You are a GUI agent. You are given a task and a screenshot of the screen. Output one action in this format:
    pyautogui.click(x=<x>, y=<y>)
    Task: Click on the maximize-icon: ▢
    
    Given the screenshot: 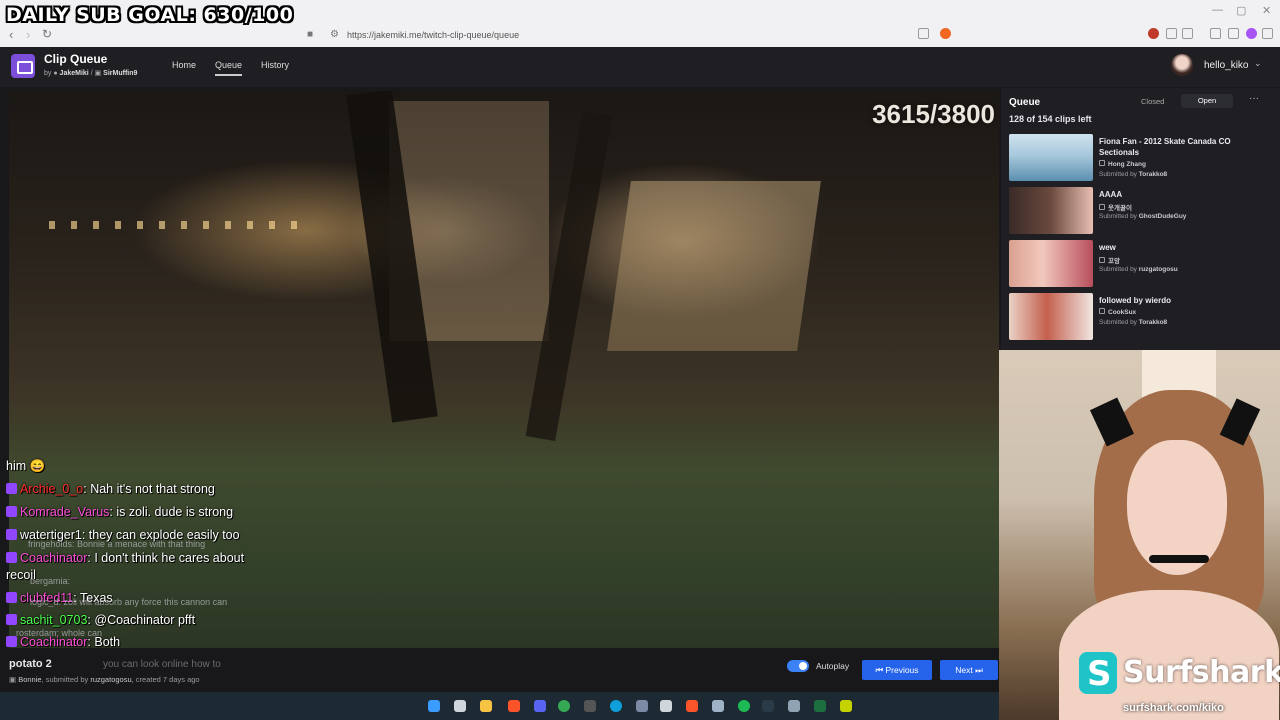 What is the action you would take?
    pyautogui.click(x=1241, y=10)
    